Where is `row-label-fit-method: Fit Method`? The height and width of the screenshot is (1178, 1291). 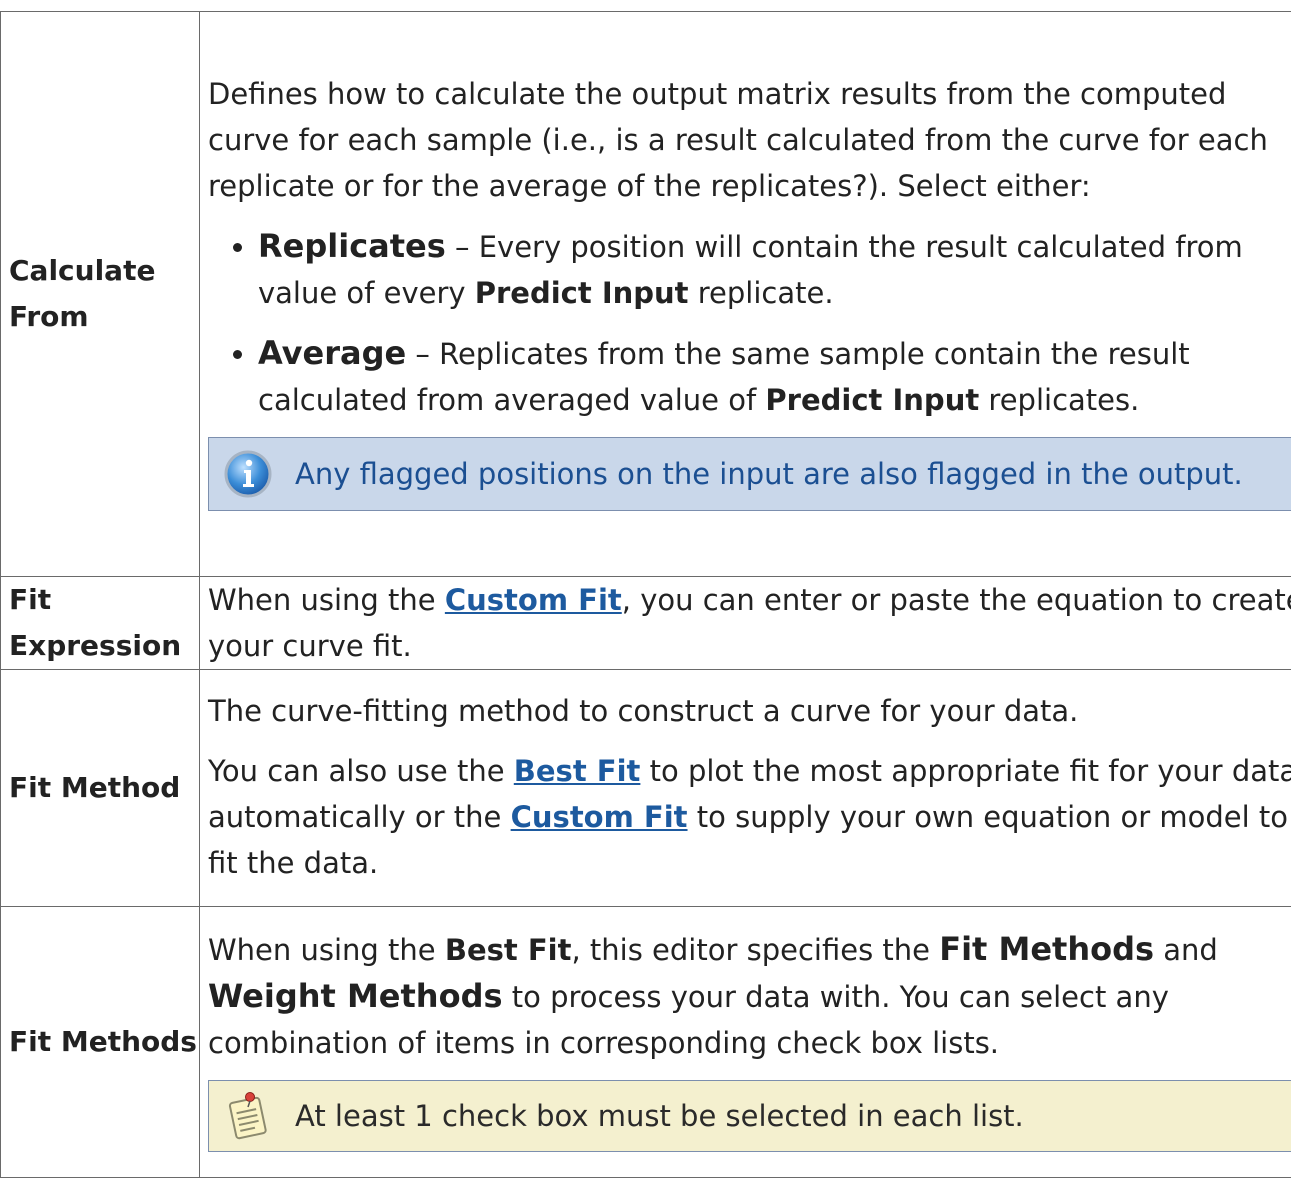 row-label-fit-method: Fit Method is located at coordinates (100, 788).